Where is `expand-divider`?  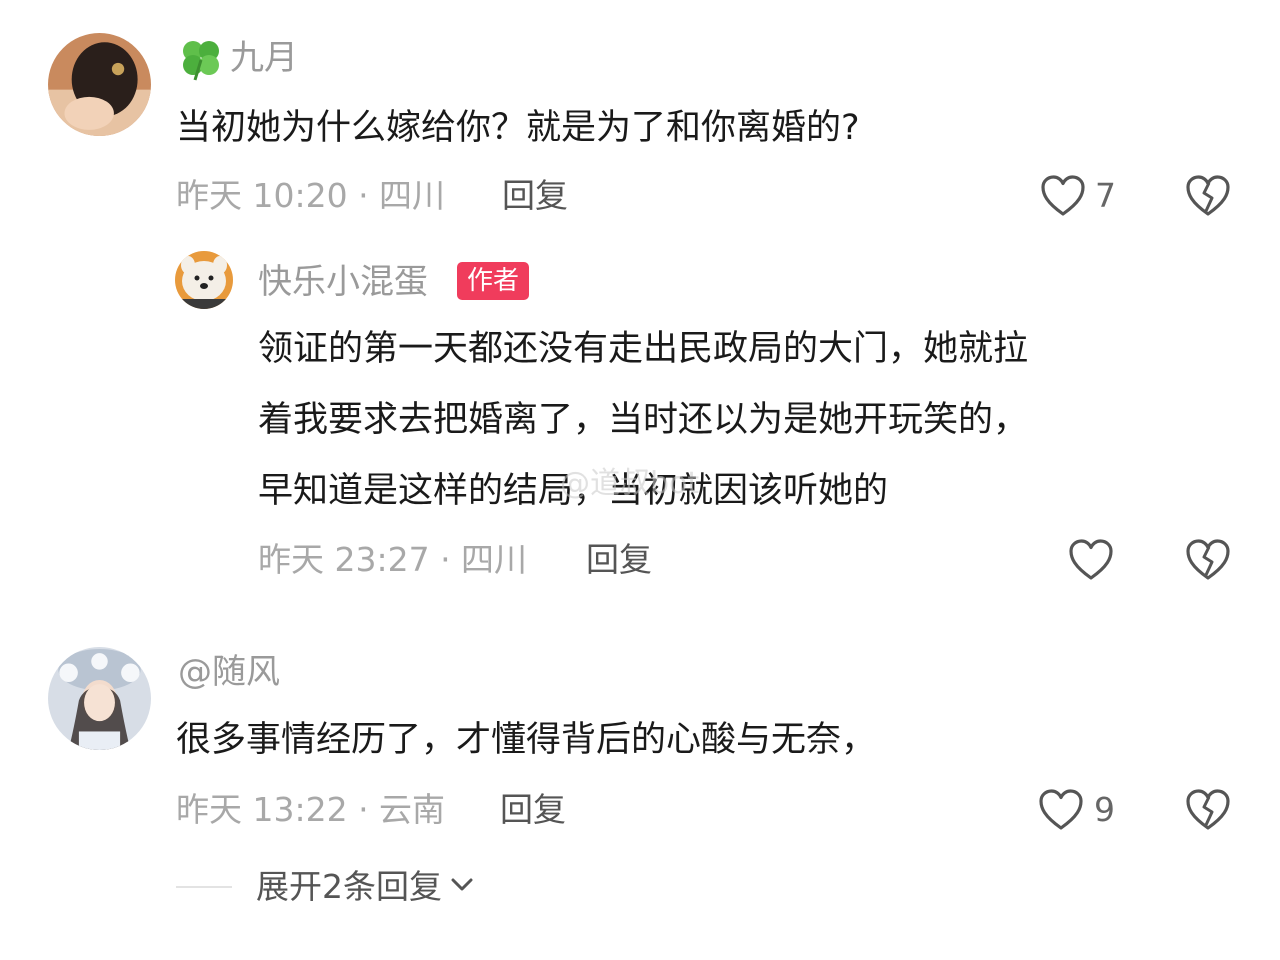 expand-divider is located at coordinates (204, 887).